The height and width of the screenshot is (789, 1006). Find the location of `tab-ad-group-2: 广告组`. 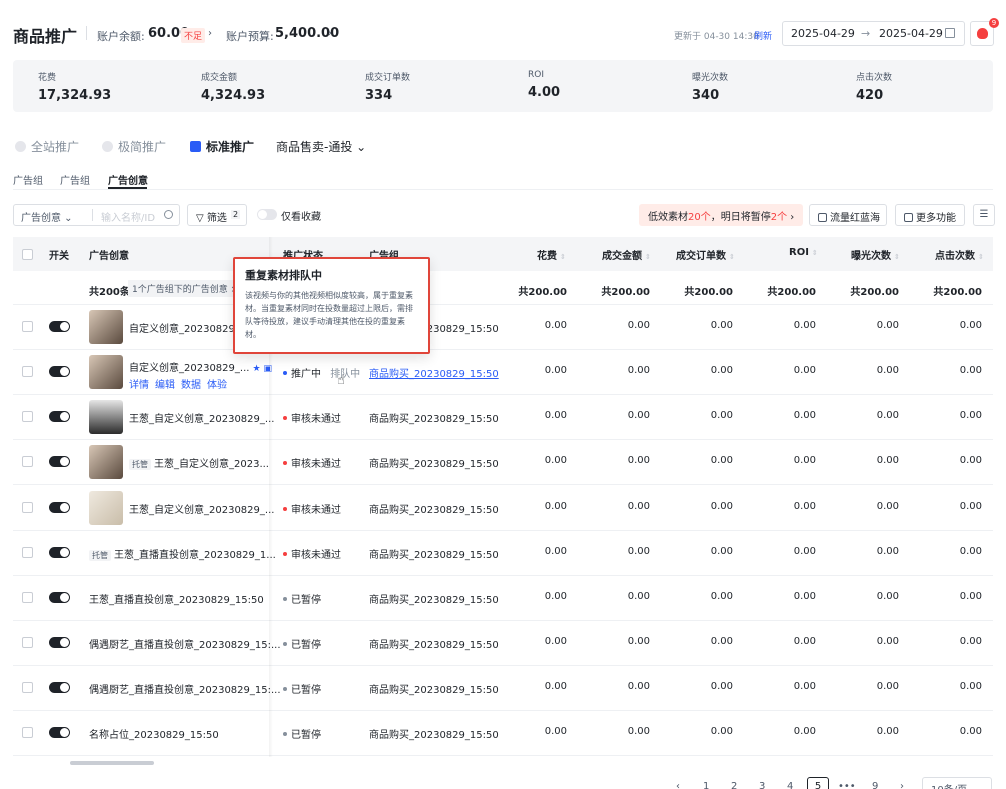

tab-ad-group-2: 广告组 is located at coordinates (75, 179).